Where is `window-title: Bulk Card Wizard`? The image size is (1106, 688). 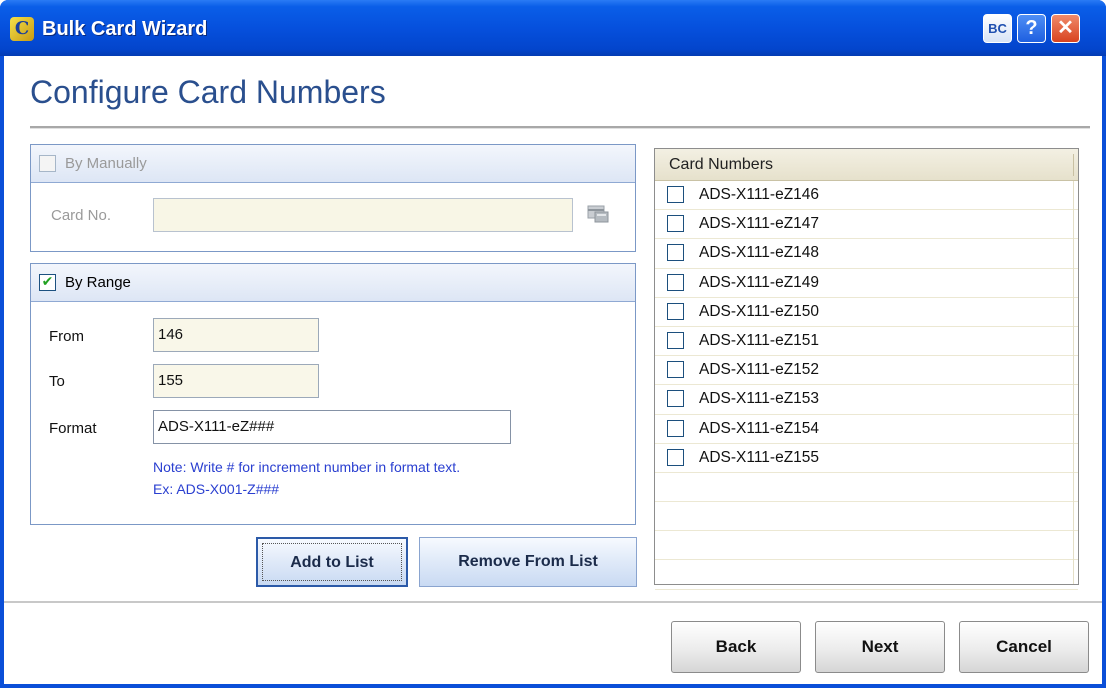 window-title: Bulk Card Wizard is located at coordinates (125, 29).